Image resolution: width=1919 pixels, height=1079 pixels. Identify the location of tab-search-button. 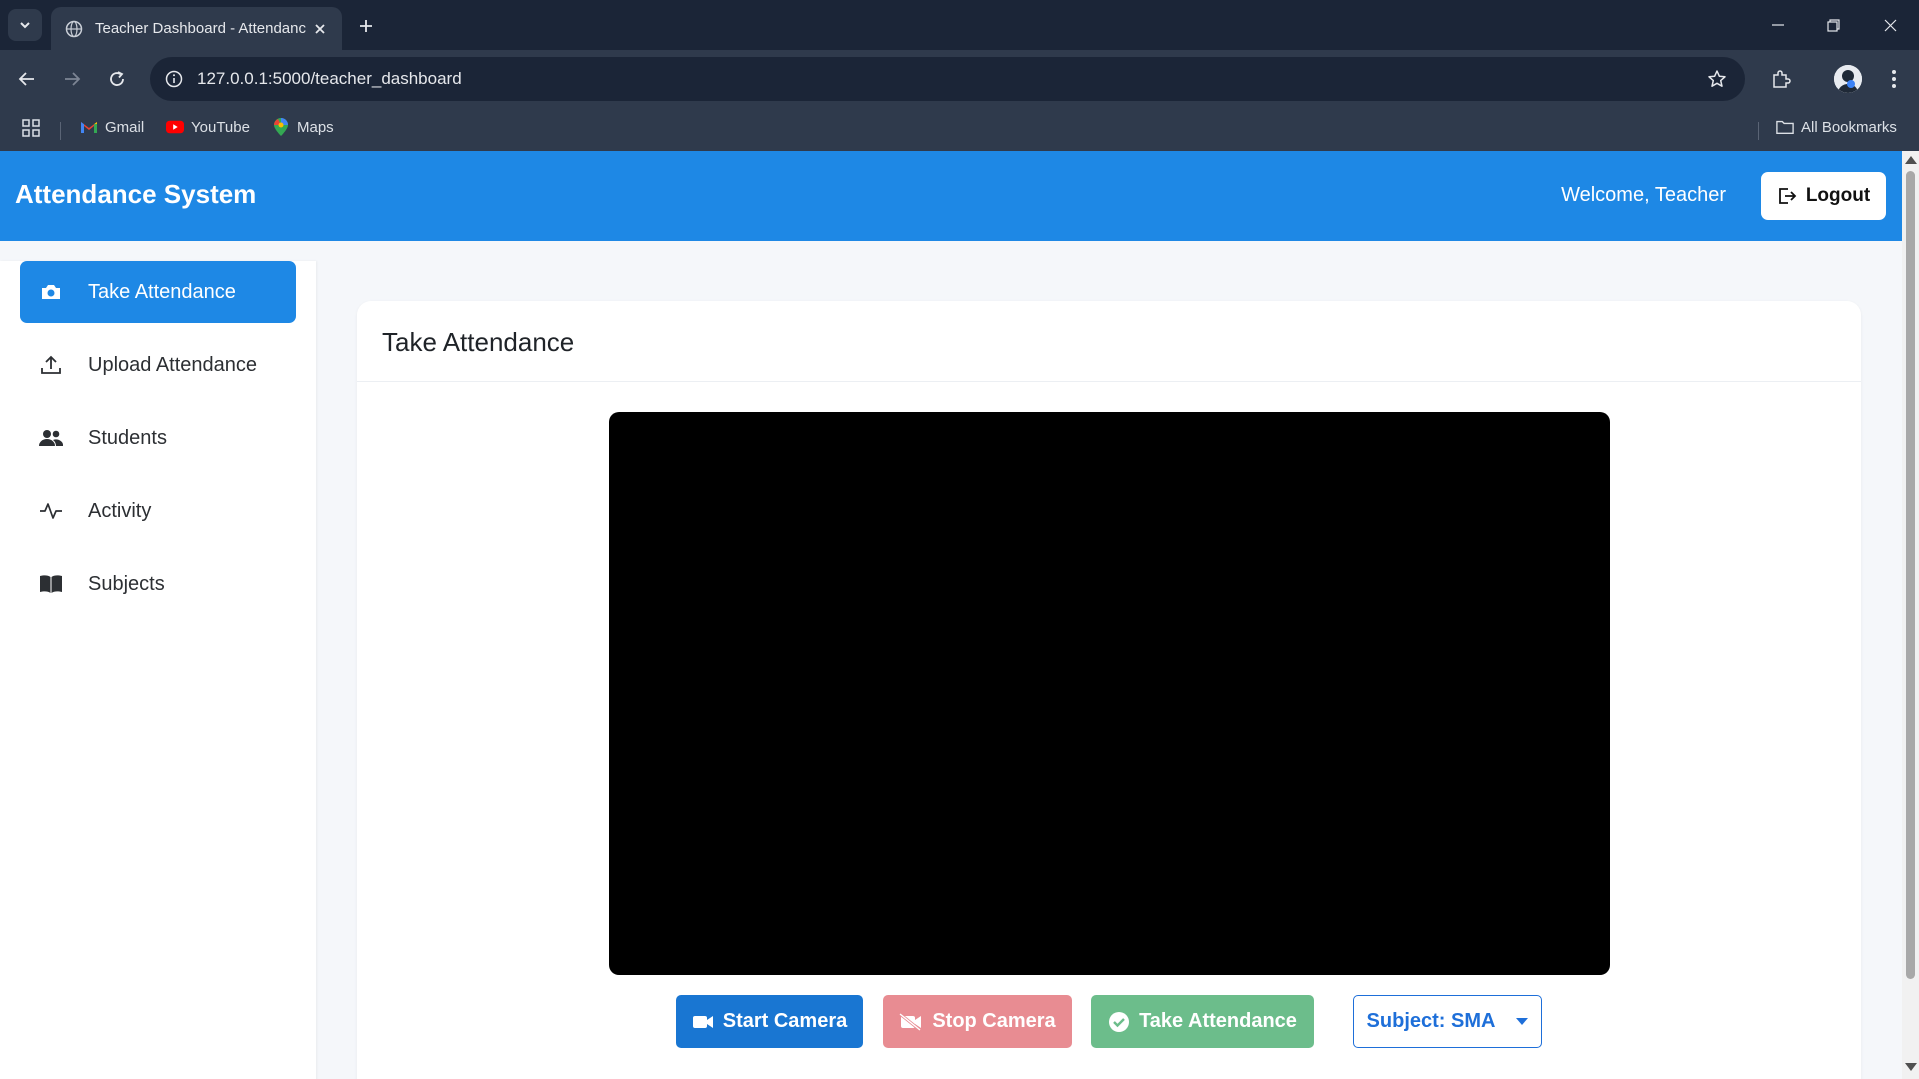
(25, 25).